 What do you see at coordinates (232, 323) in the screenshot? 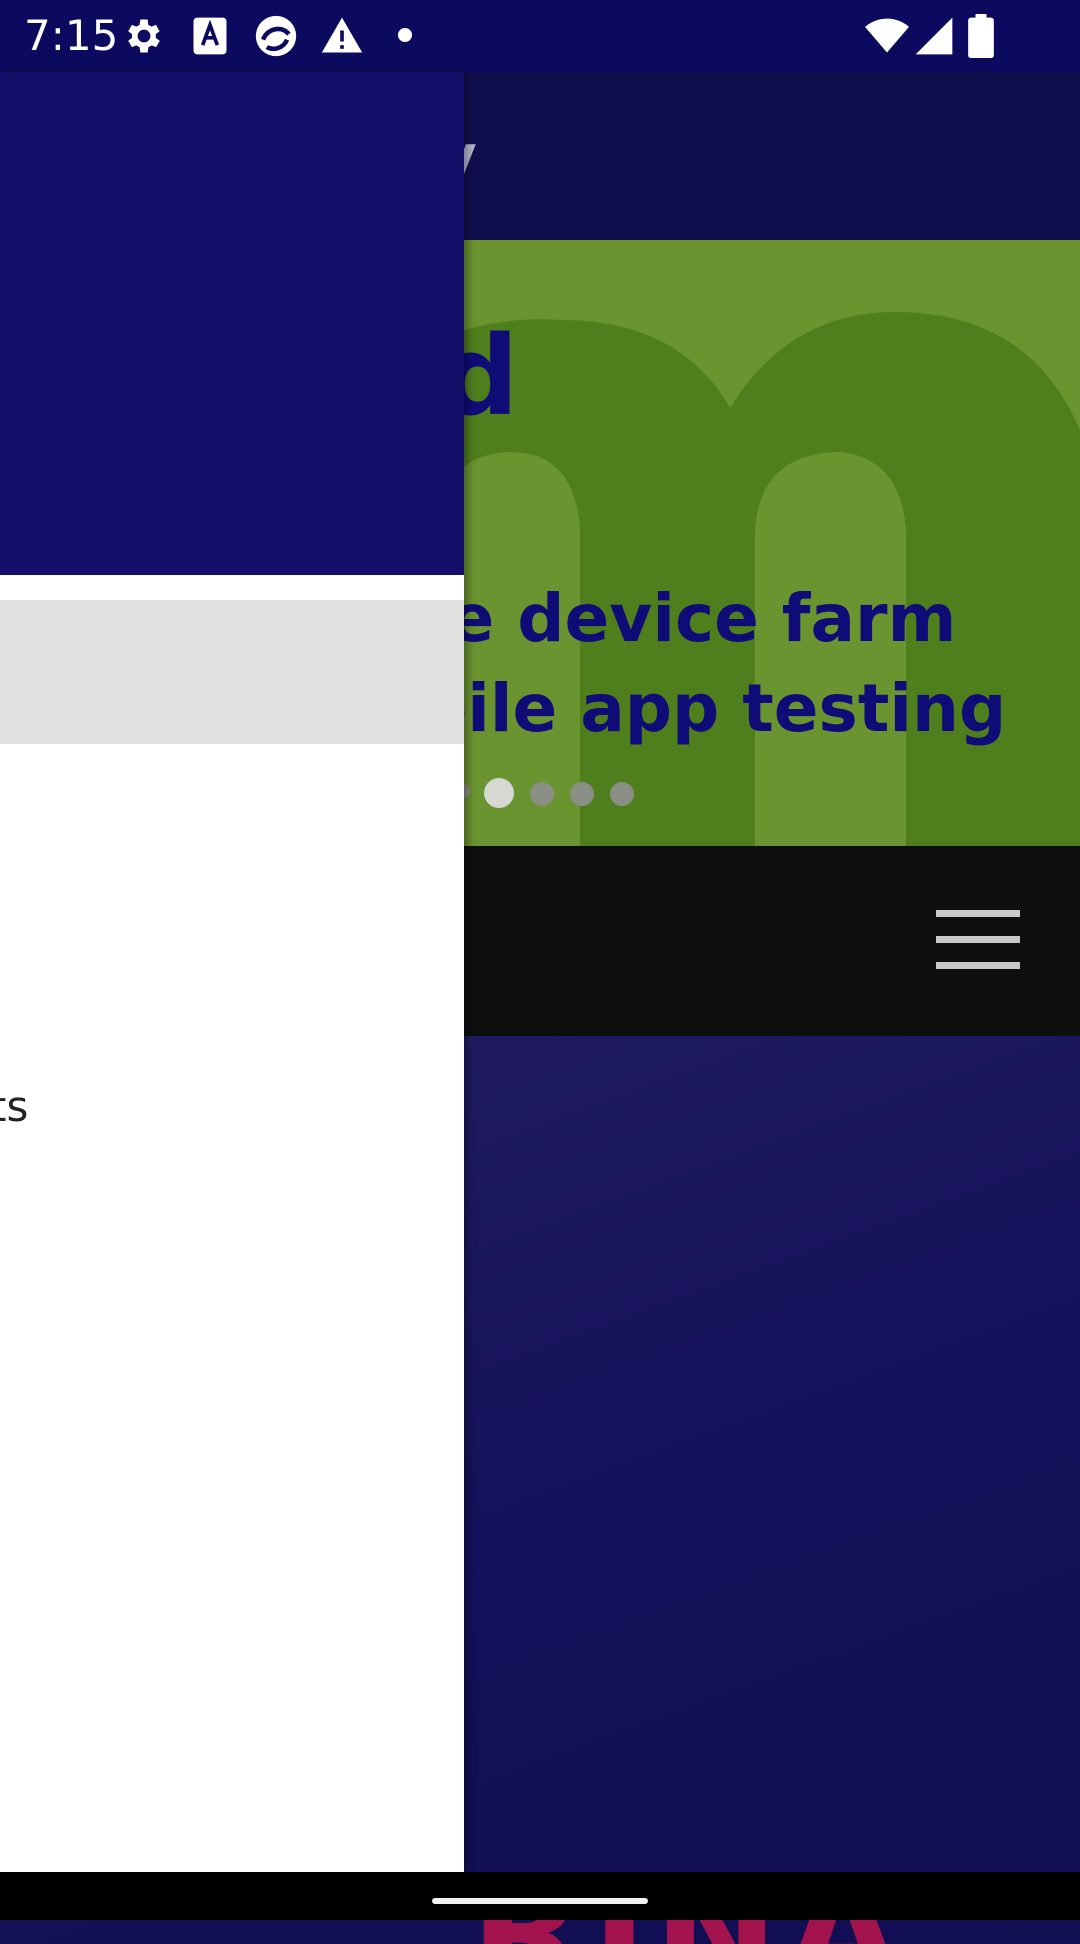
I see `drawer-header` at bounding box center [232, 323].